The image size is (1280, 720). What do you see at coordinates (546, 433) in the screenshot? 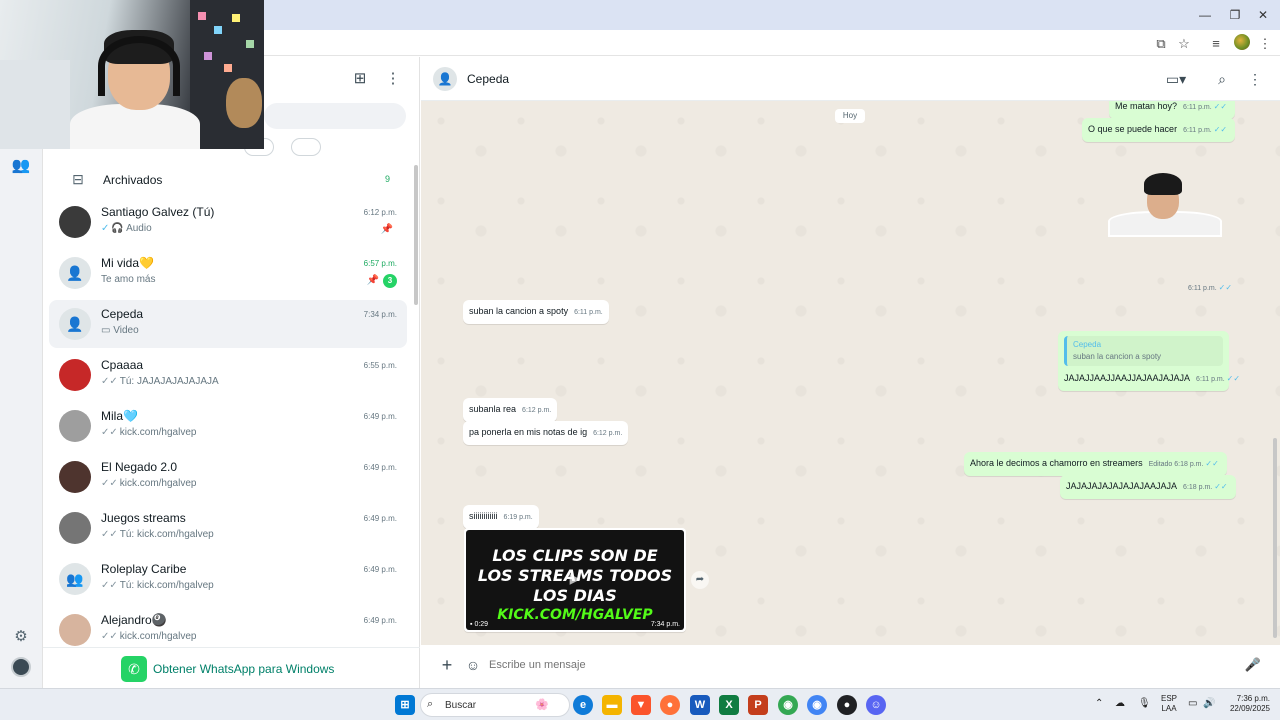
I see `message-incoming: pa ponerla en mis notas de ig 6:12 p.m.` at bounding box center [546, 433].